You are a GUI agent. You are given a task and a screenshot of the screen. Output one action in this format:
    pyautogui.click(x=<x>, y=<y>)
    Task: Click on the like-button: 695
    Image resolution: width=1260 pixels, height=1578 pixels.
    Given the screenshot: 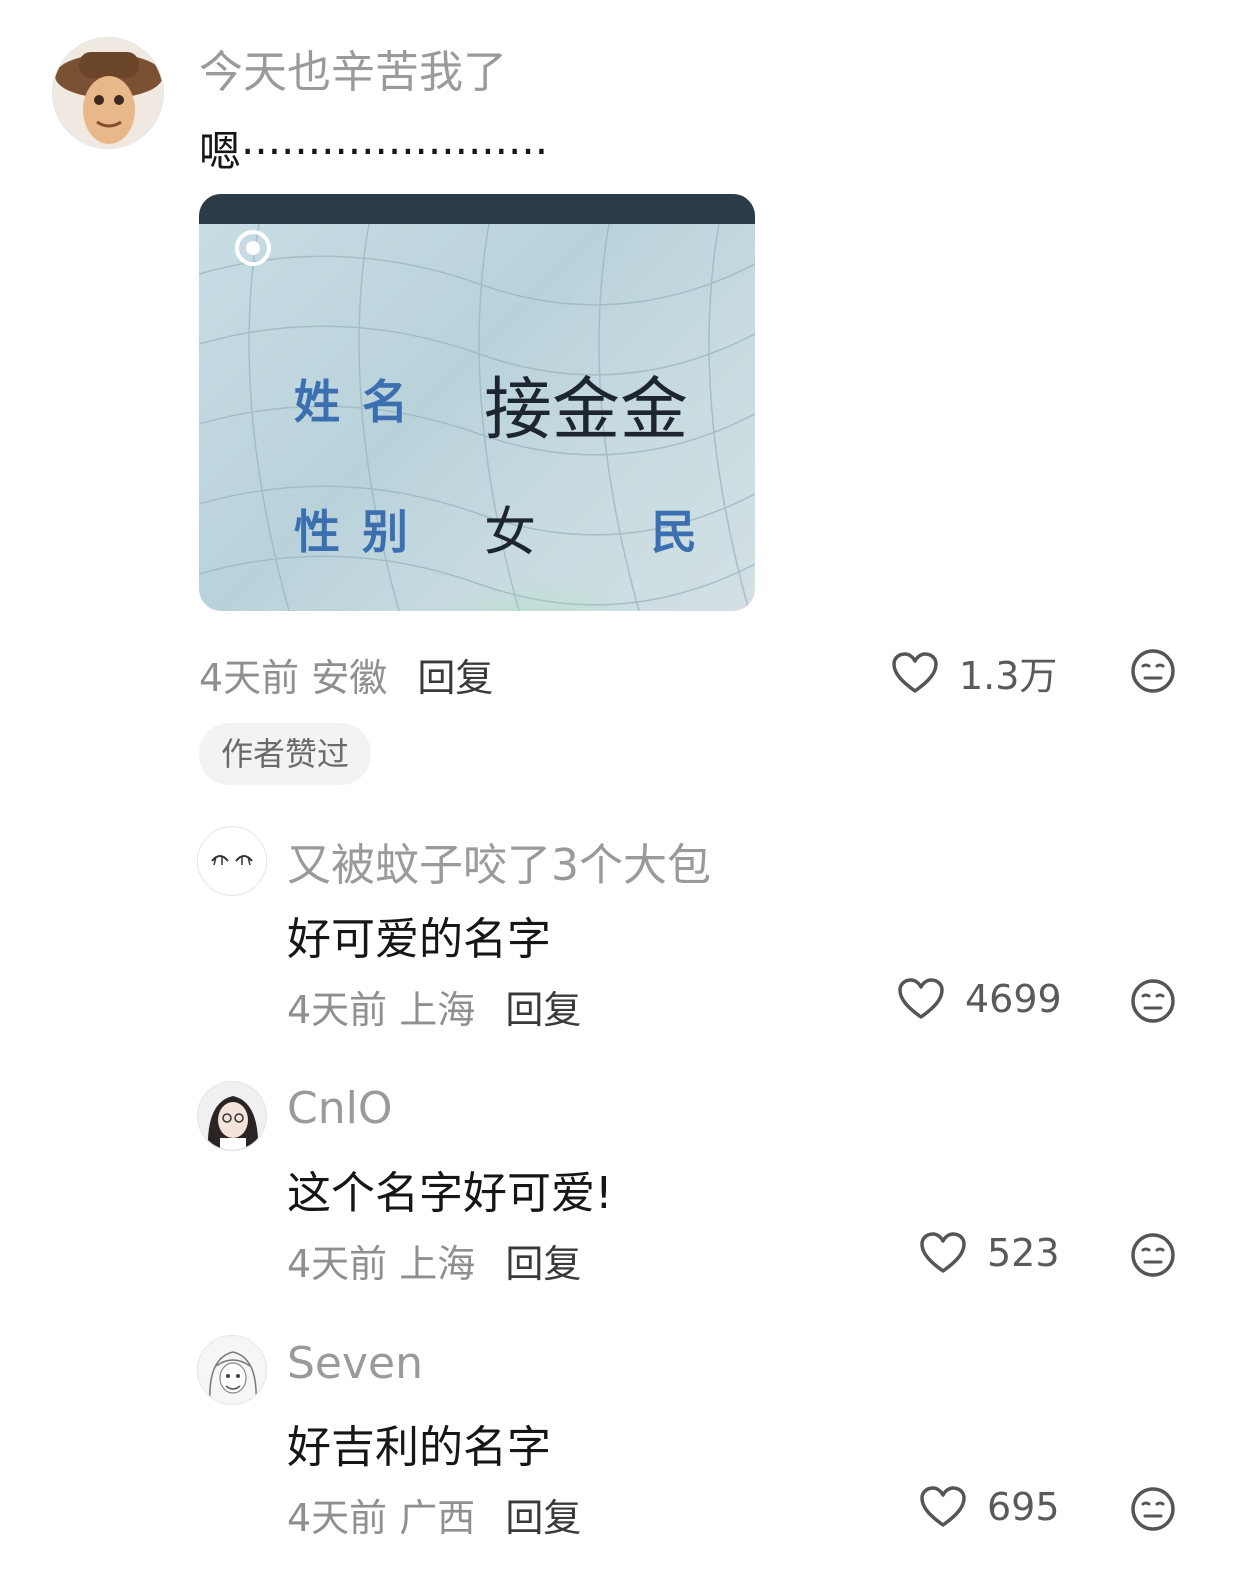 What is the action you would take?
    pyautogui.click(x=989, y=1507)
    